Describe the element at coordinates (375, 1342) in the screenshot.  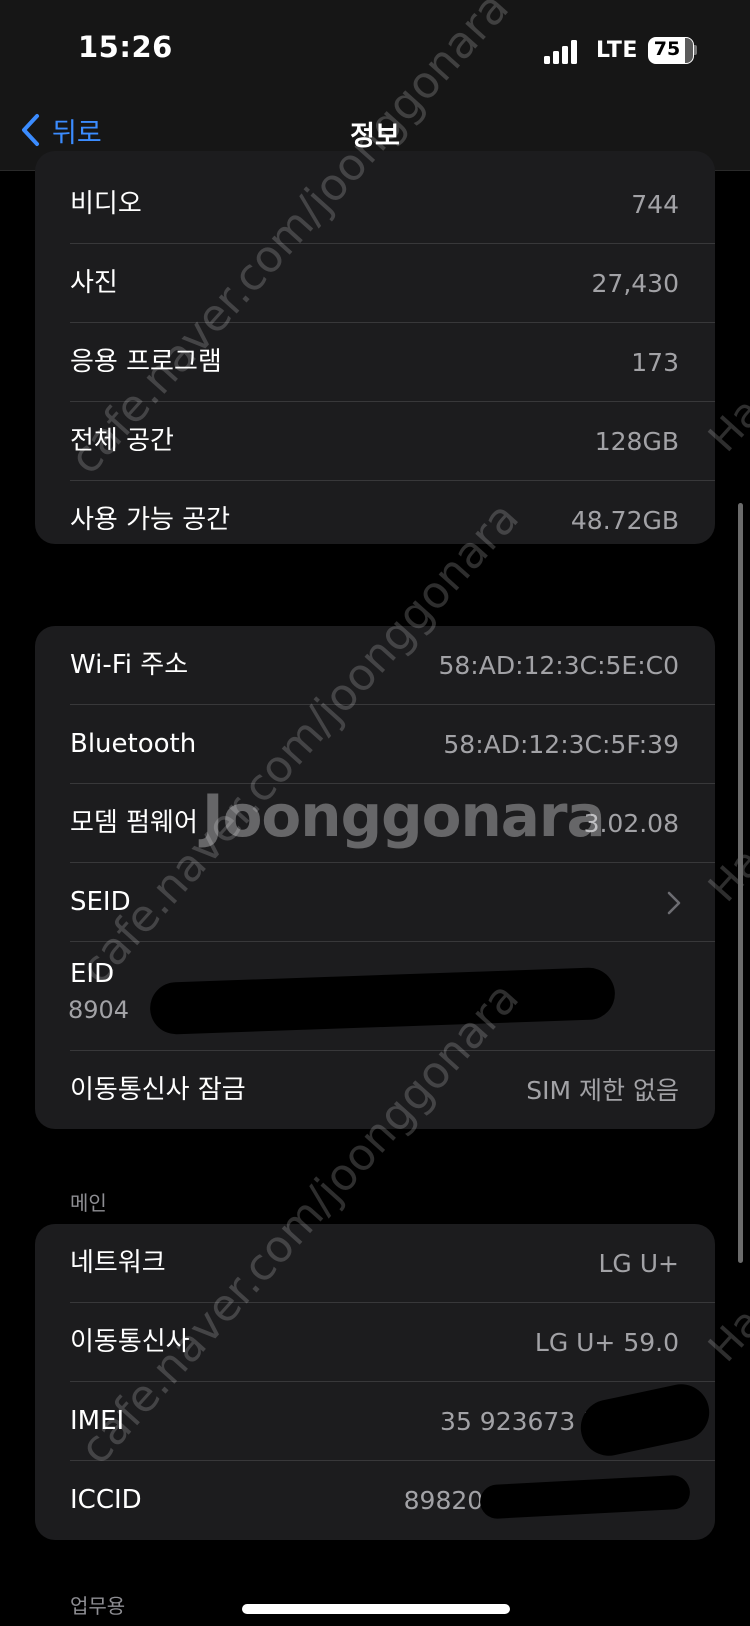
I see `row-carrier: 이동통신사 LG U+ 59.0` at that location.